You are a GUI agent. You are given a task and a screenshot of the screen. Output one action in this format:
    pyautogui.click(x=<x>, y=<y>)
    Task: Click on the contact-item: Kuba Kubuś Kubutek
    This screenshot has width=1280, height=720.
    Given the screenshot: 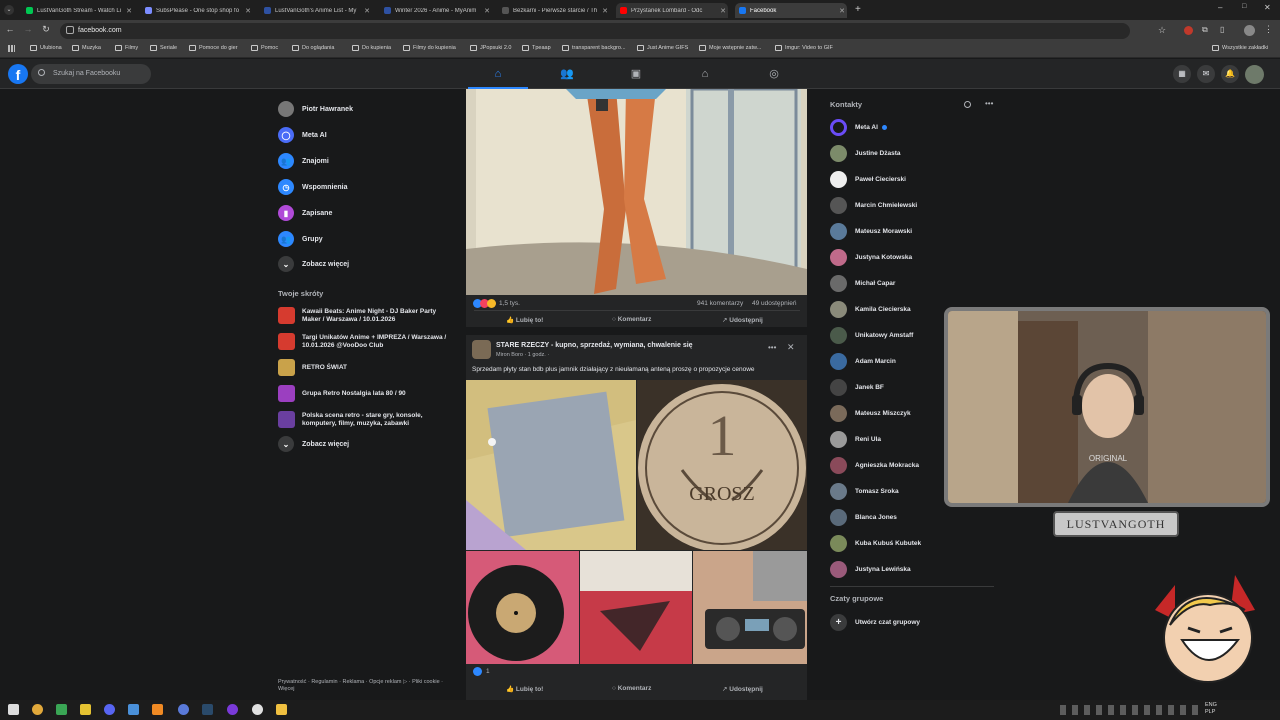 What is the action you would take?
    pyautogui.click(x=875, y=543)
    